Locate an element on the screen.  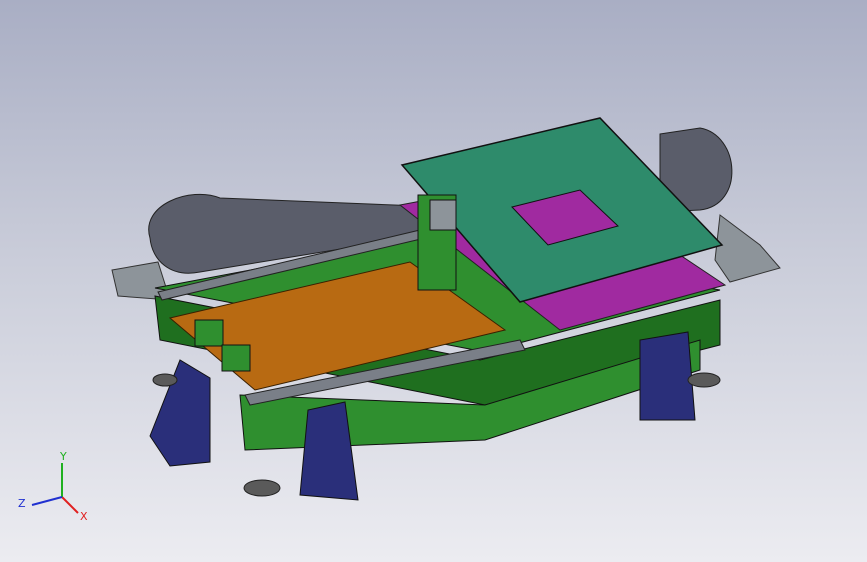
x-axis-label: X is located at coordinates (84, 516).